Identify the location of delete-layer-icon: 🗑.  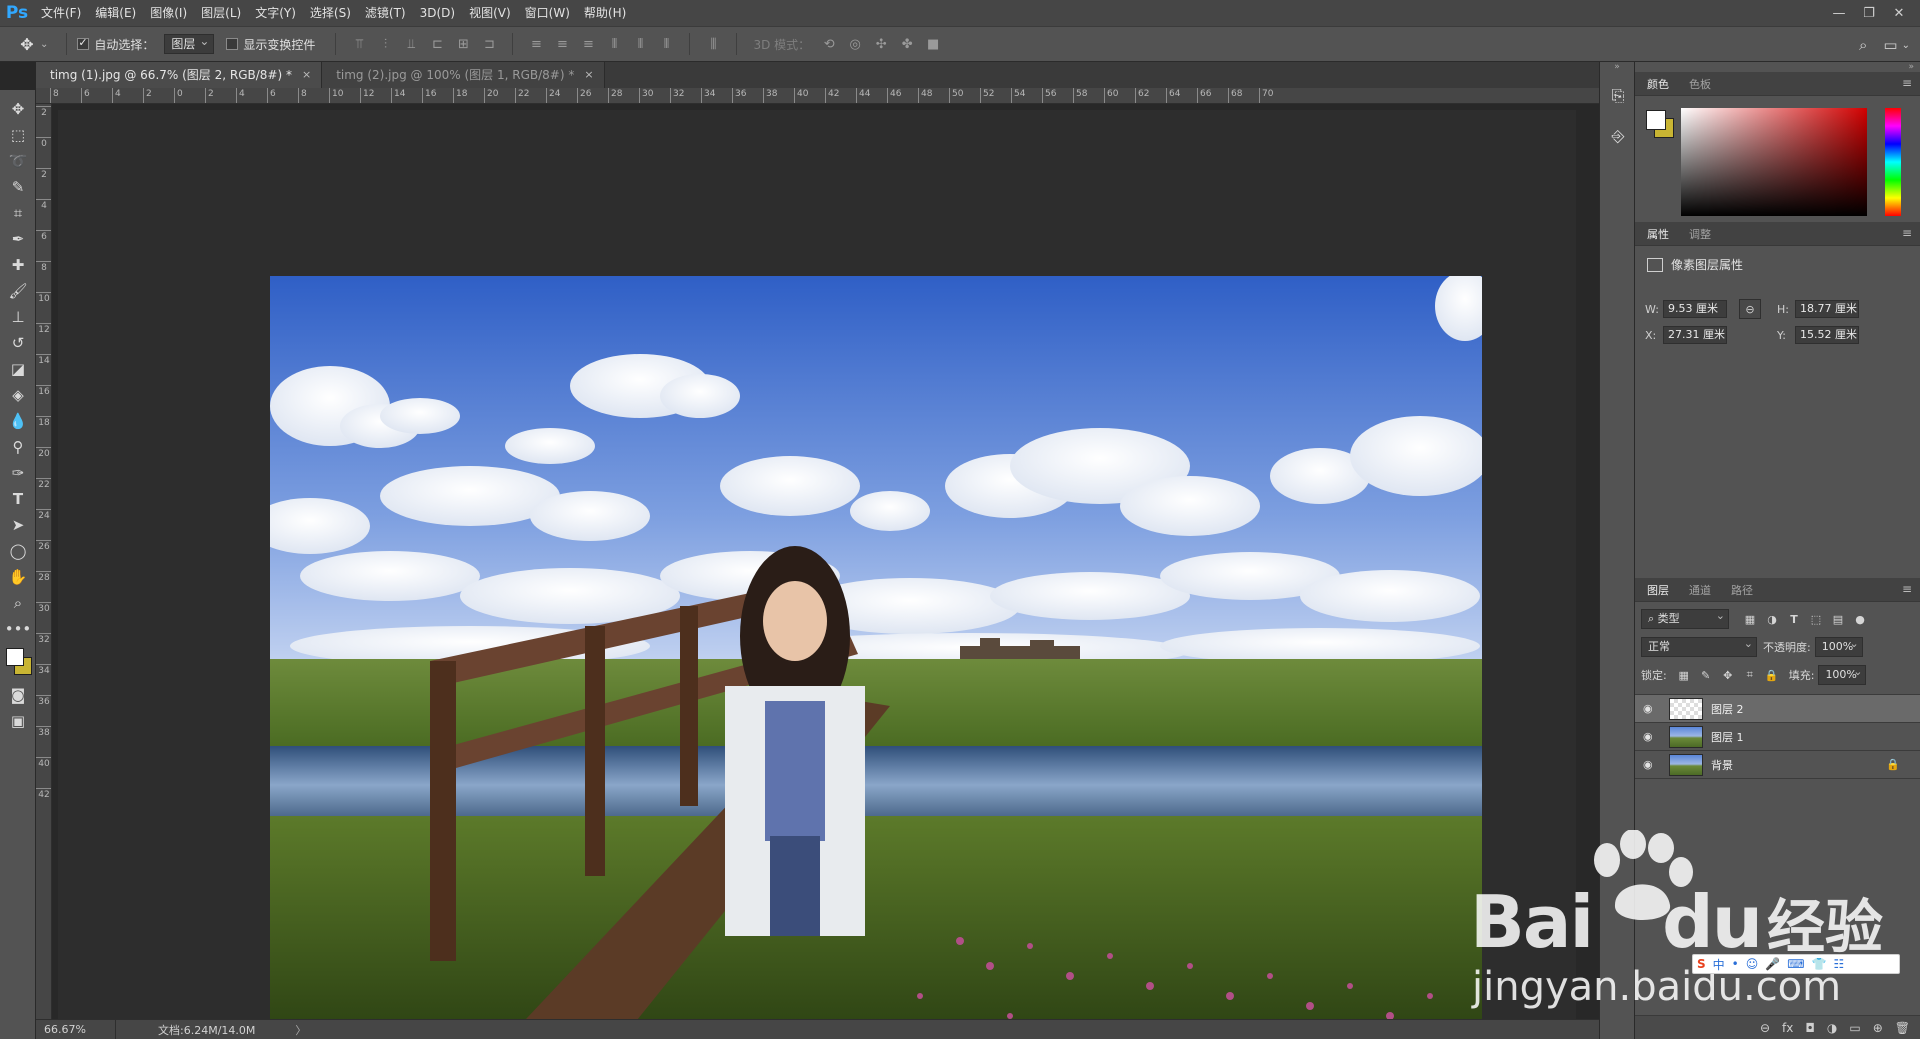
(1902, 1028).